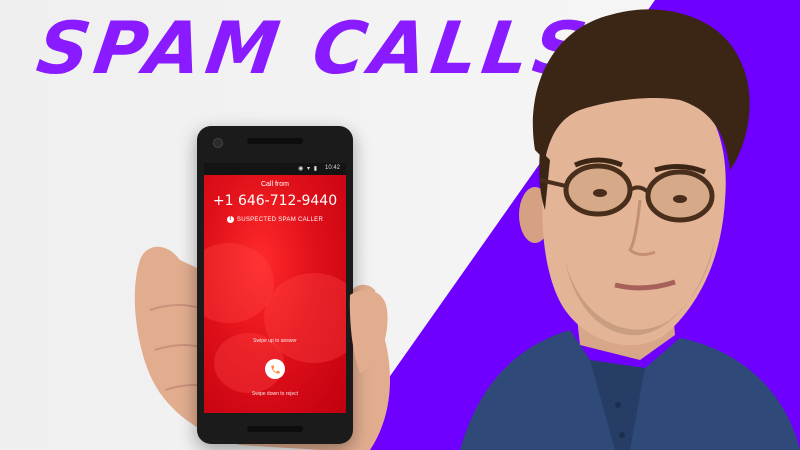  What do you see at coordinates (275, 394) in the screenshot?
I see `swipe-down-hint: Swipe down to reject` at bounding box center [275, 394].